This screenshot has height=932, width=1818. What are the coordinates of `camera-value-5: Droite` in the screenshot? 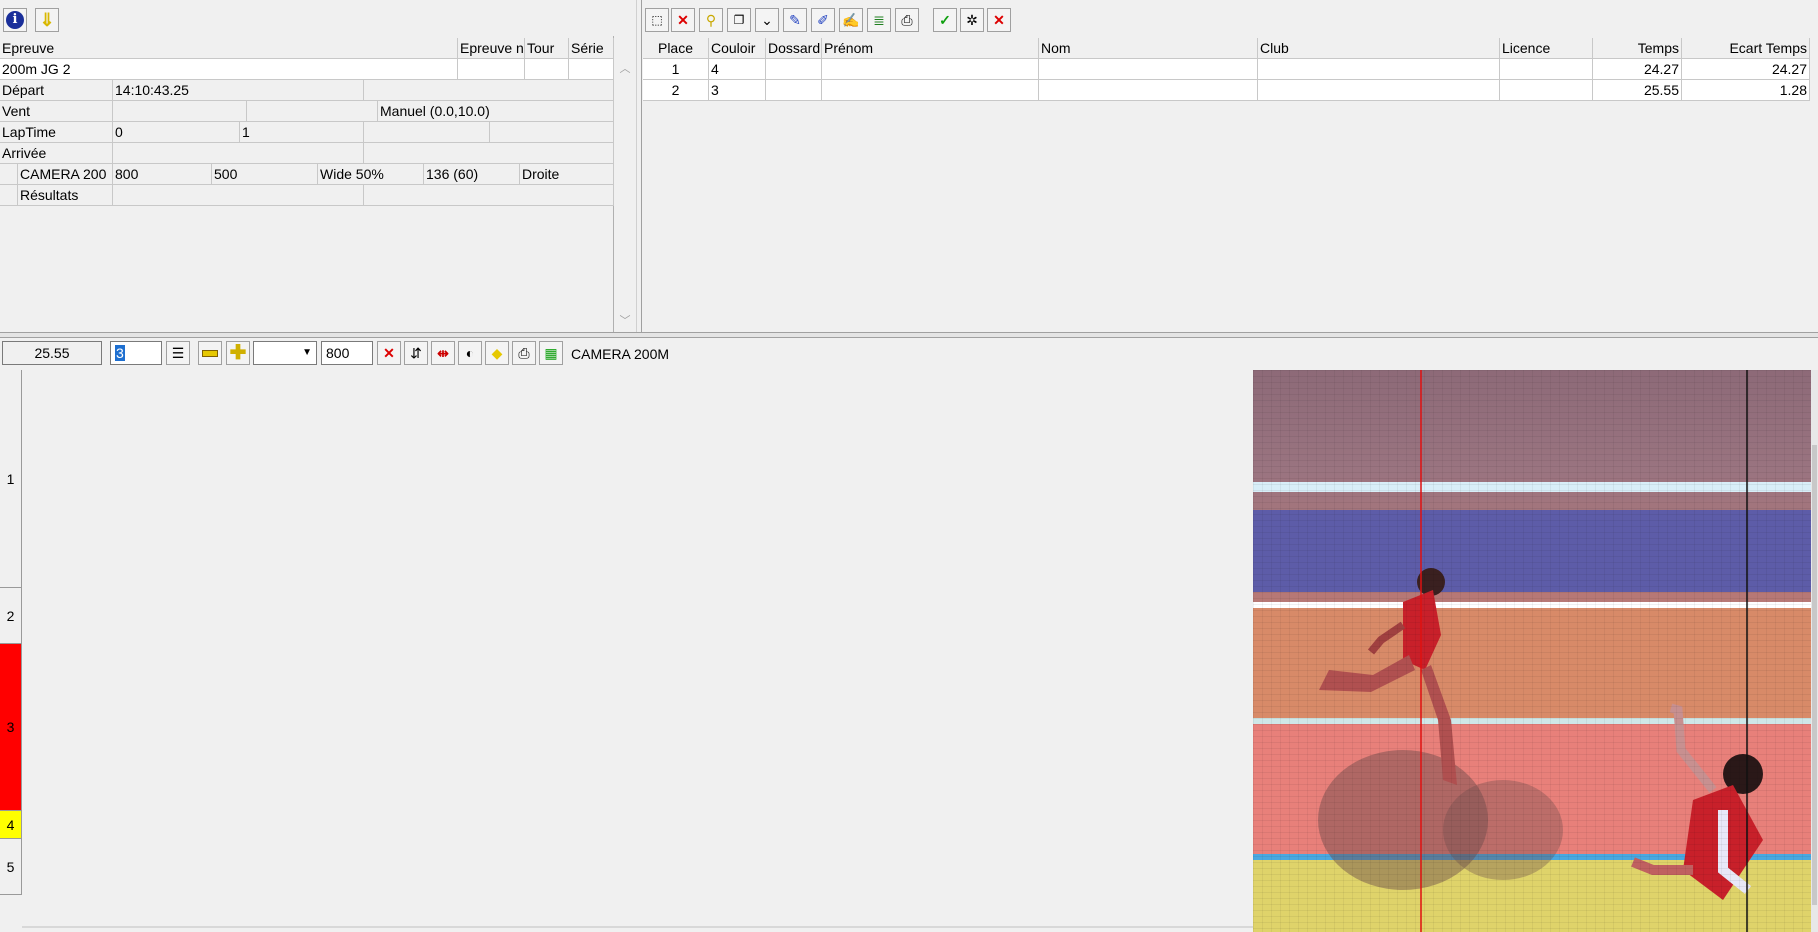 It's located at (567, 174).